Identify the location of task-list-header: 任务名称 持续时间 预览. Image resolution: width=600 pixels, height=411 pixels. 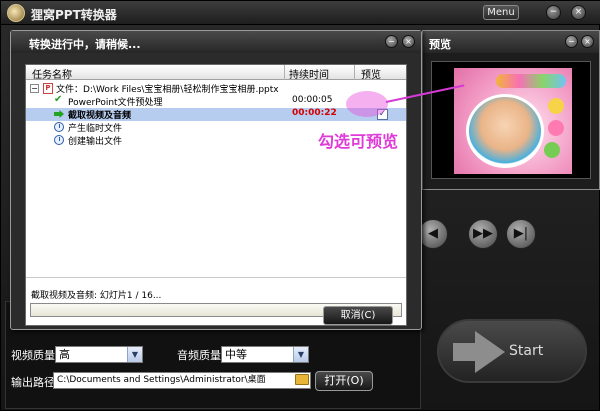
(216, 73).